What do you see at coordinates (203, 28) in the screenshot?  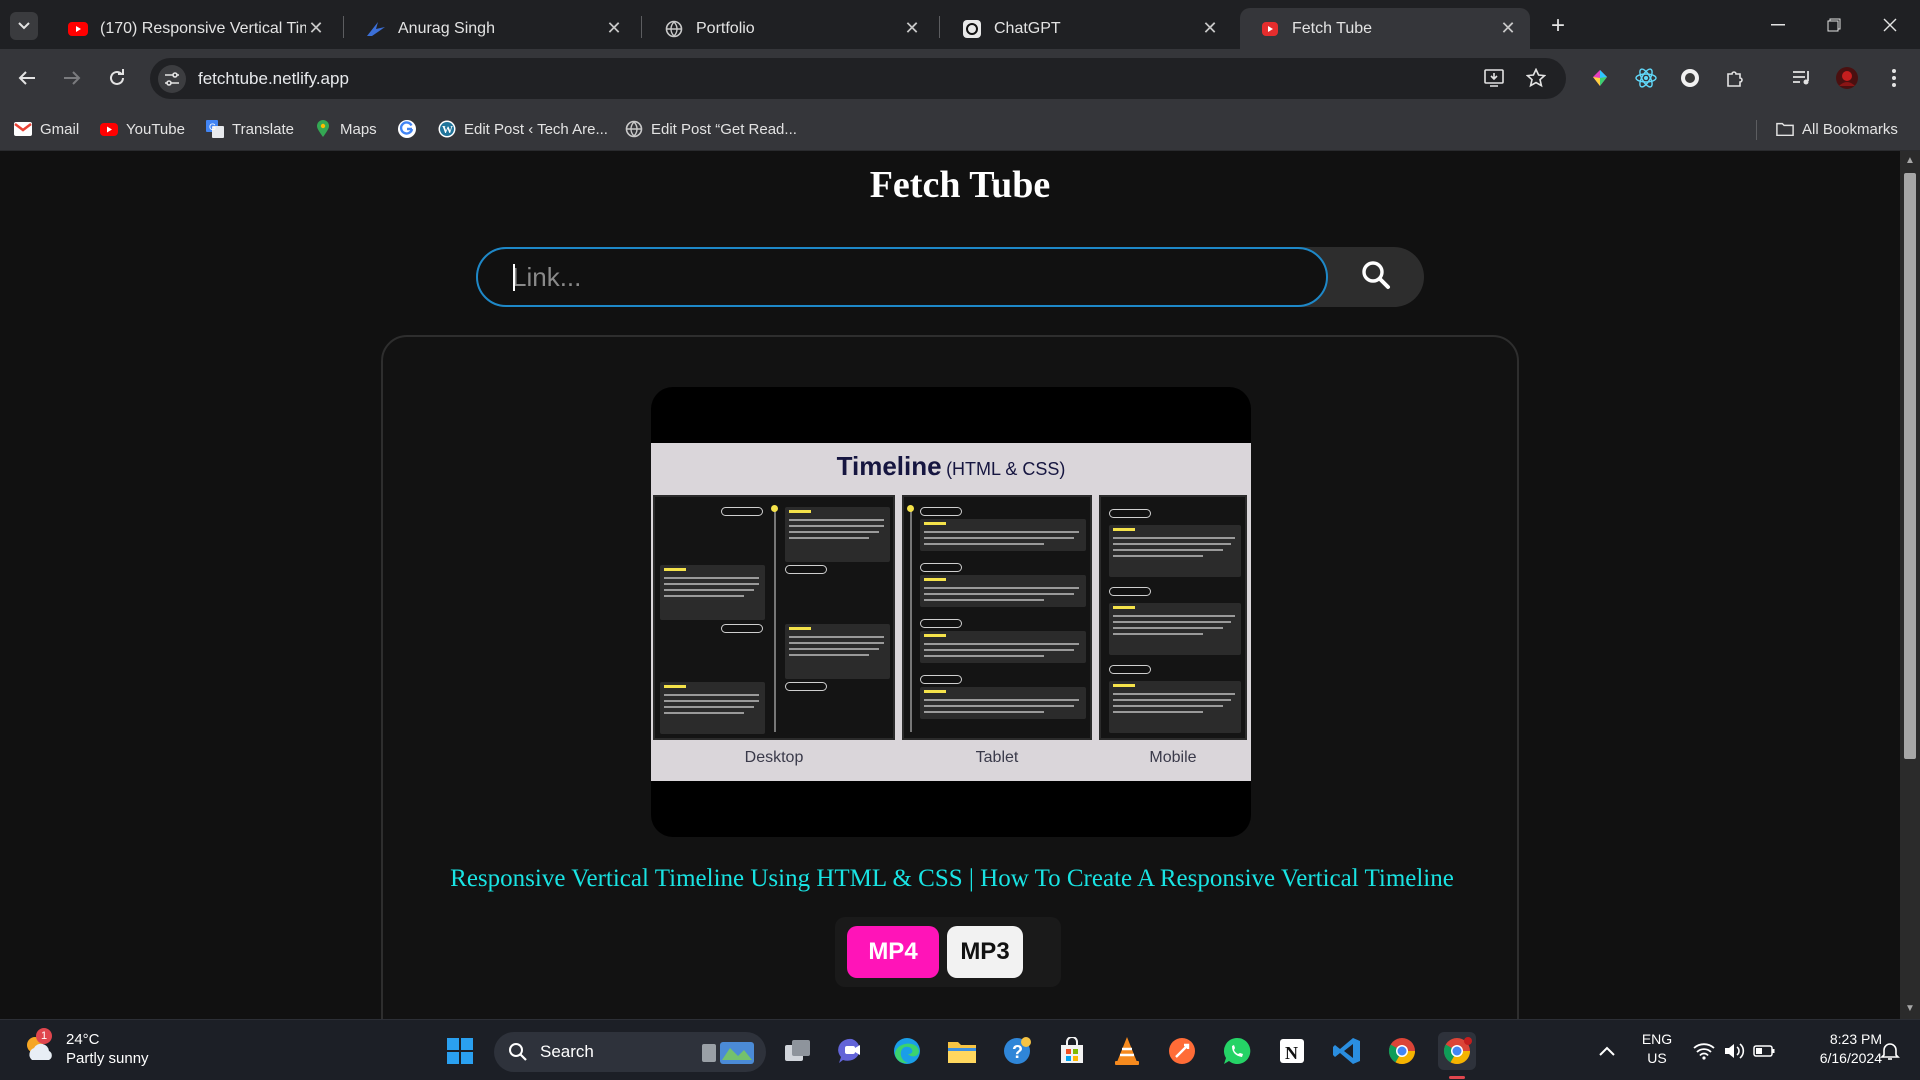 I see `tab-title: (170) Responsive Vertical Timeli` at bounding box center [203, 28].